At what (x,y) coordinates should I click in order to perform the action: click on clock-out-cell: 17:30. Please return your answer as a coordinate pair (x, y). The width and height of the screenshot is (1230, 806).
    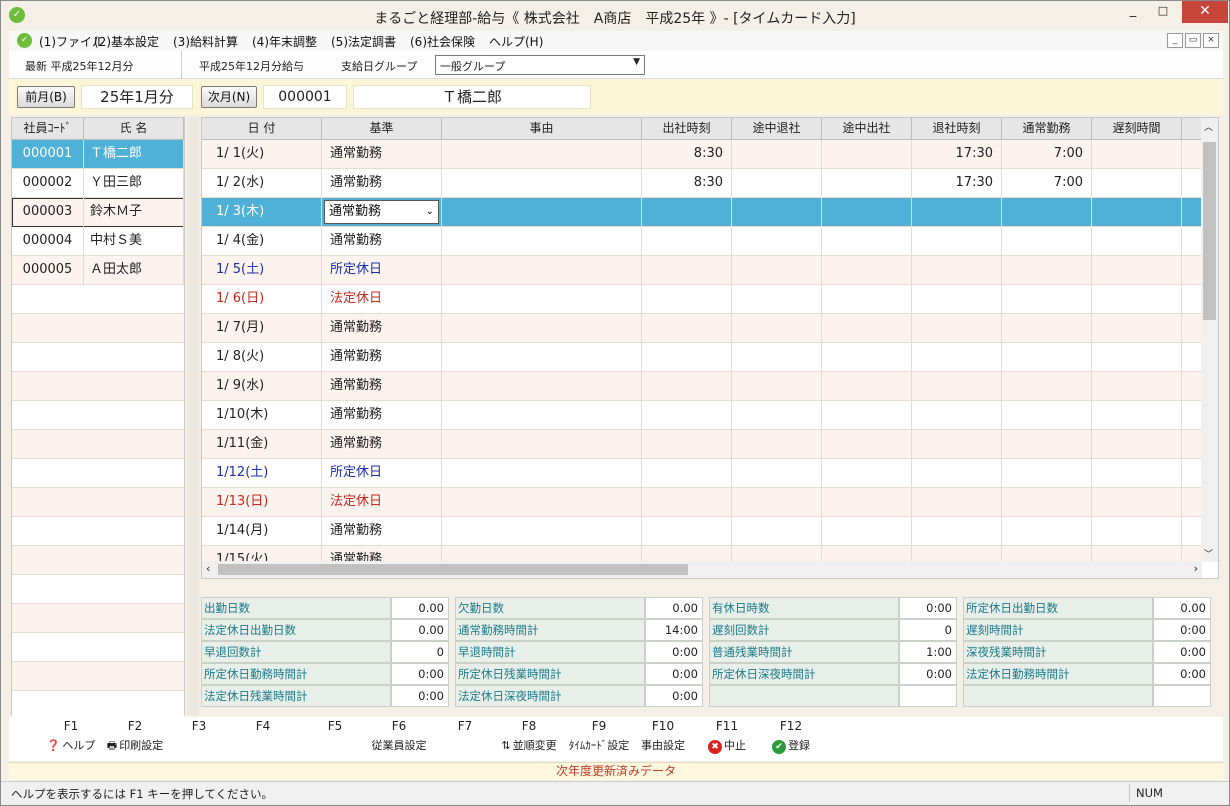
    Looking at the image, I should click on (957, 154).